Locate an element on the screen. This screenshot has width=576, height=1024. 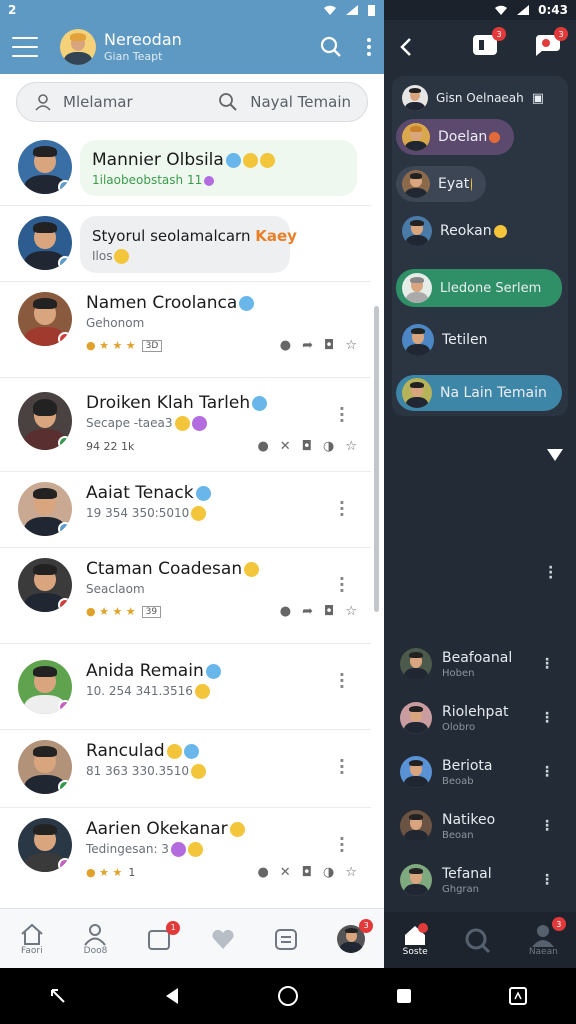
scrollbar is located at coordinates (376, 459).